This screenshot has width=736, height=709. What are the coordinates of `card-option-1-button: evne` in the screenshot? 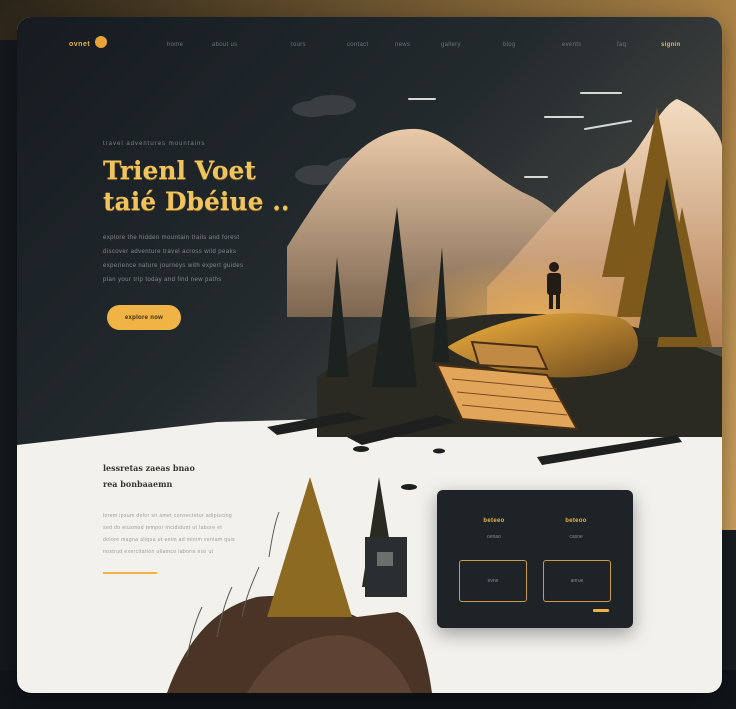 It's located at (493, 581).